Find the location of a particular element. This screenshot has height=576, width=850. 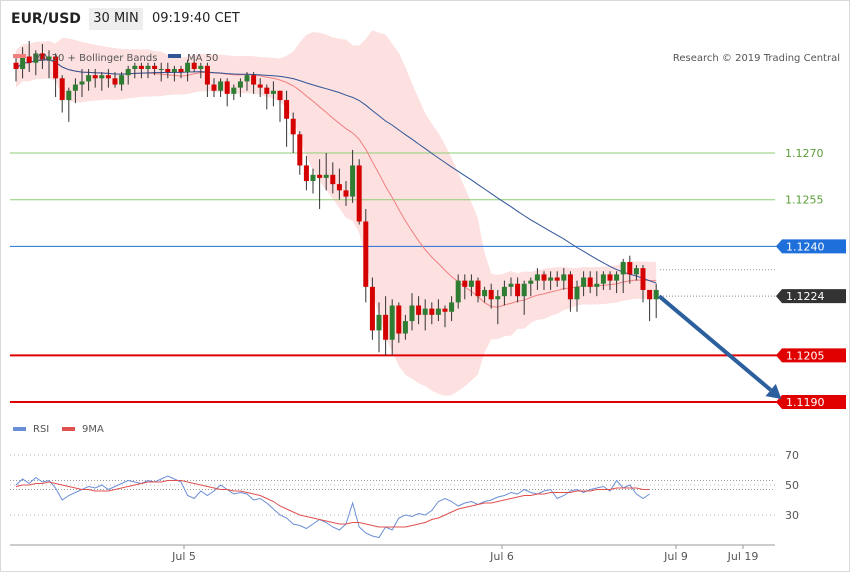

rsi-legend-swatch is located at coordinates (19, 429).